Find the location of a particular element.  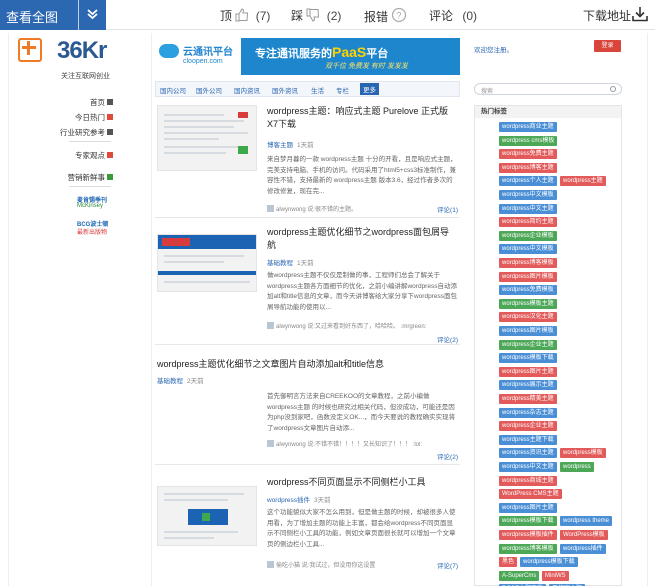

tab-more: 更多 is located at coordinates (369, 89).